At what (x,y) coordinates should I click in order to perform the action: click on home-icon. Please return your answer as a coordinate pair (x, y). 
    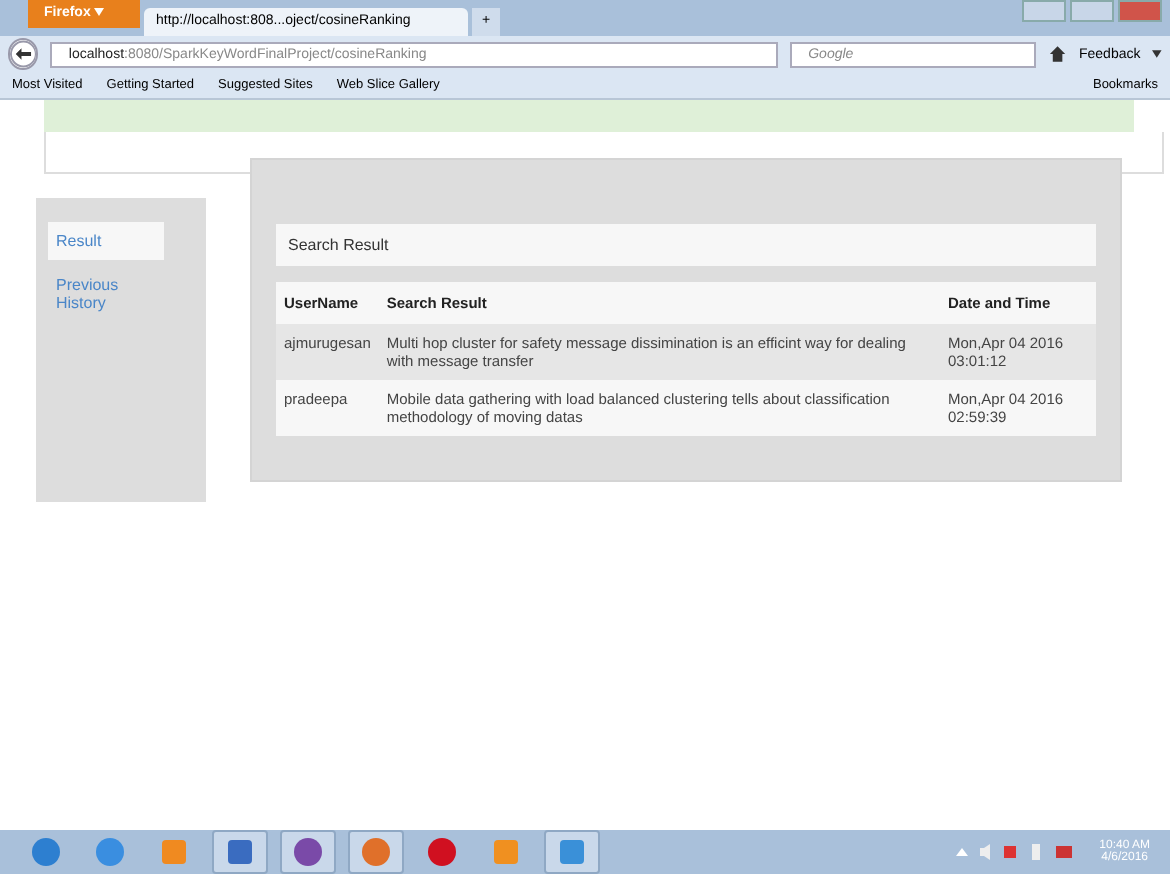
    Looking at the image, I should click on (1057, 54).